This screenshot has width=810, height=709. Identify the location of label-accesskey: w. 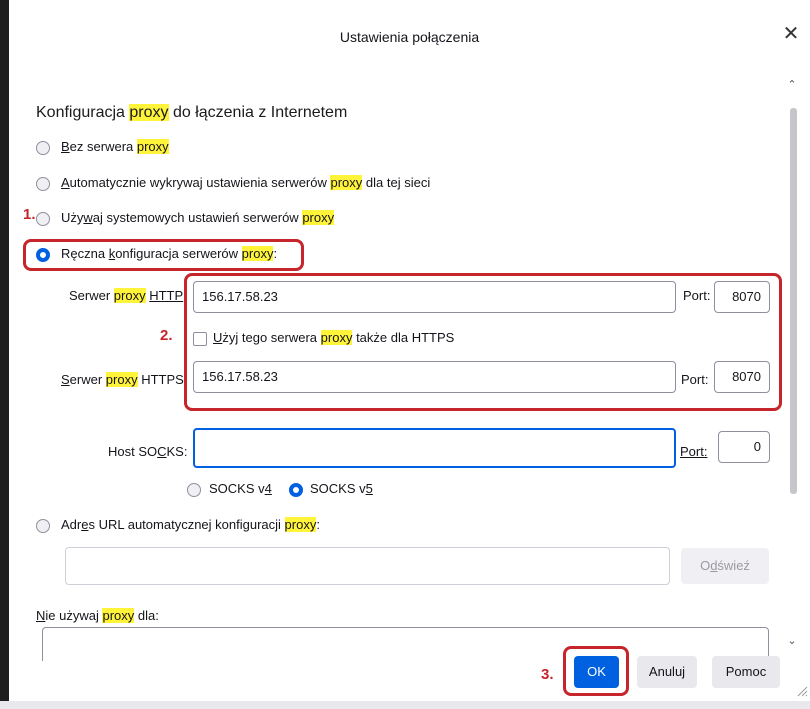
(88, 217).